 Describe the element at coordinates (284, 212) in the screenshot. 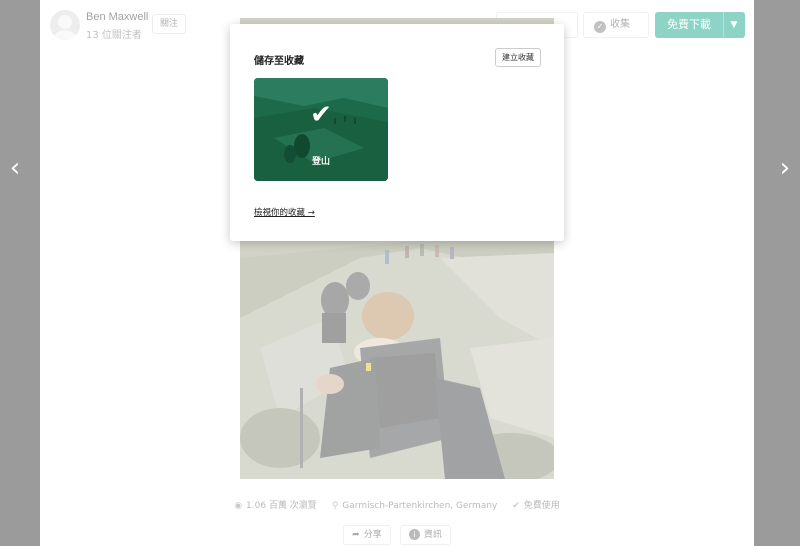

I see `view-collections-link: 檢視你的收藏 →` at that location.